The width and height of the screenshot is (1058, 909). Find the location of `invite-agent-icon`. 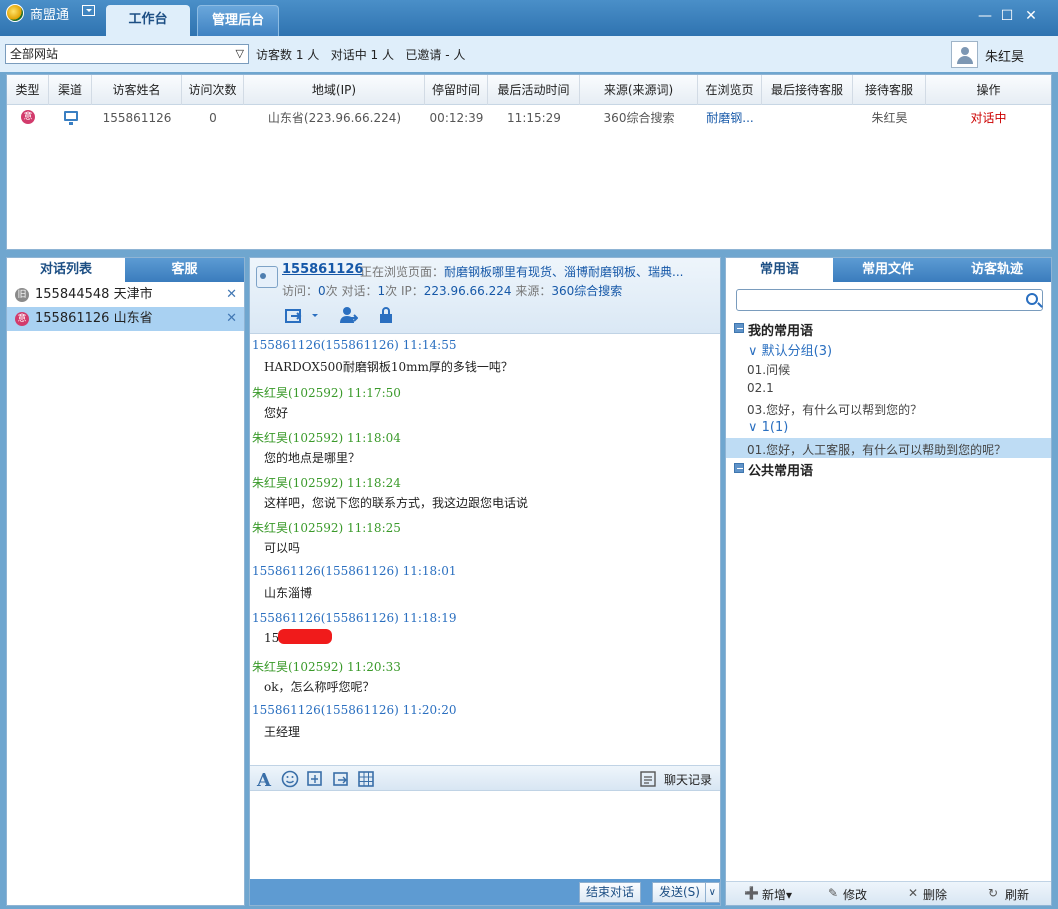

invite-agent-icon is located at coordinates (348, 315).